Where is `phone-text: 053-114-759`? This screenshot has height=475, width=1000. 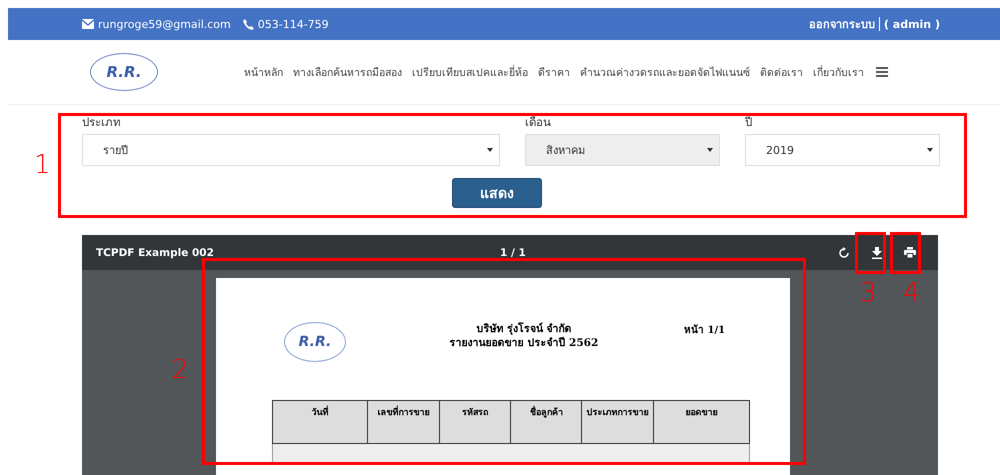 phone-text: 053-114-759 is located at coordinates (293, 24).